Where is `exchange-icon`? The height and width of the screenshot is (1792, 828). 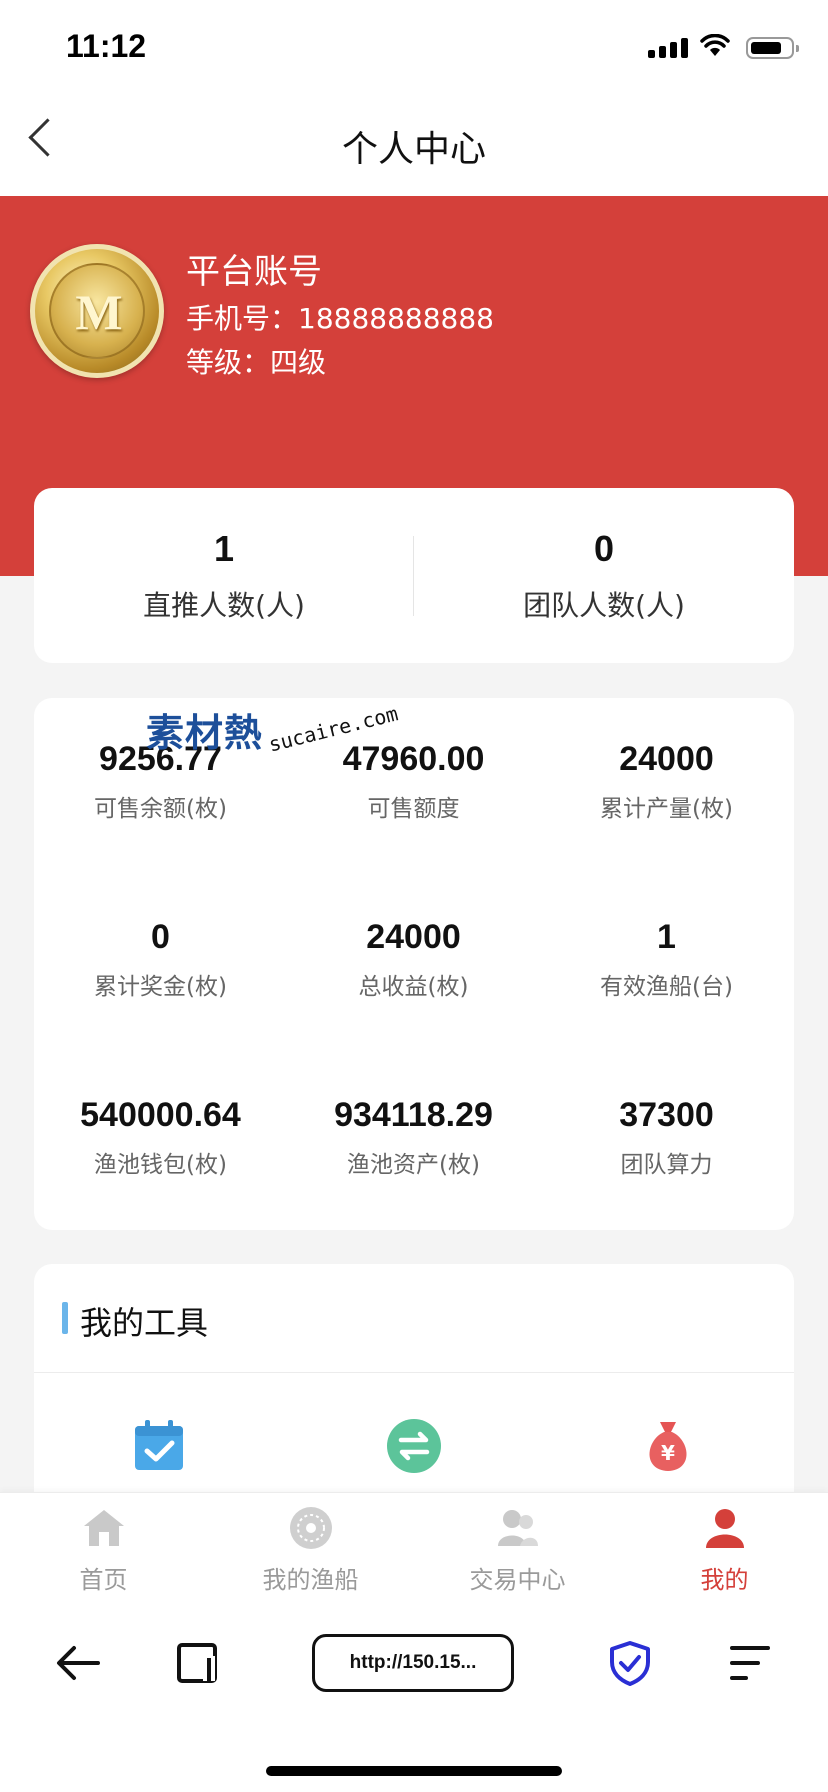
exchange-icon is located at coordinates (414, 1446).